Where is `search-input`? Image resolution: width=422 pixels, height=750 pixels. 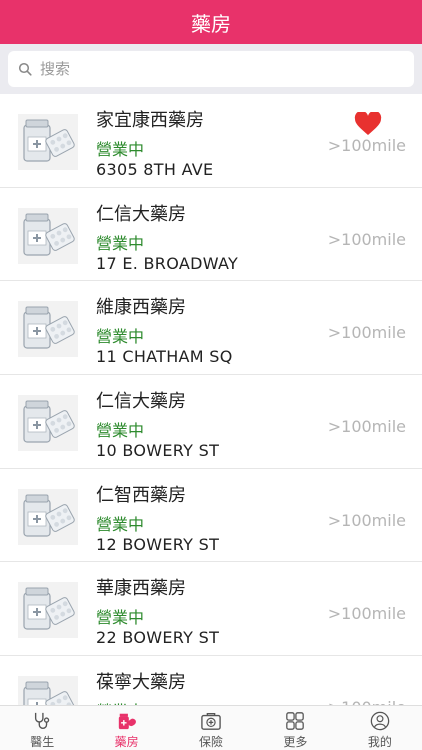 search-input is located at coordinates (210, 69).